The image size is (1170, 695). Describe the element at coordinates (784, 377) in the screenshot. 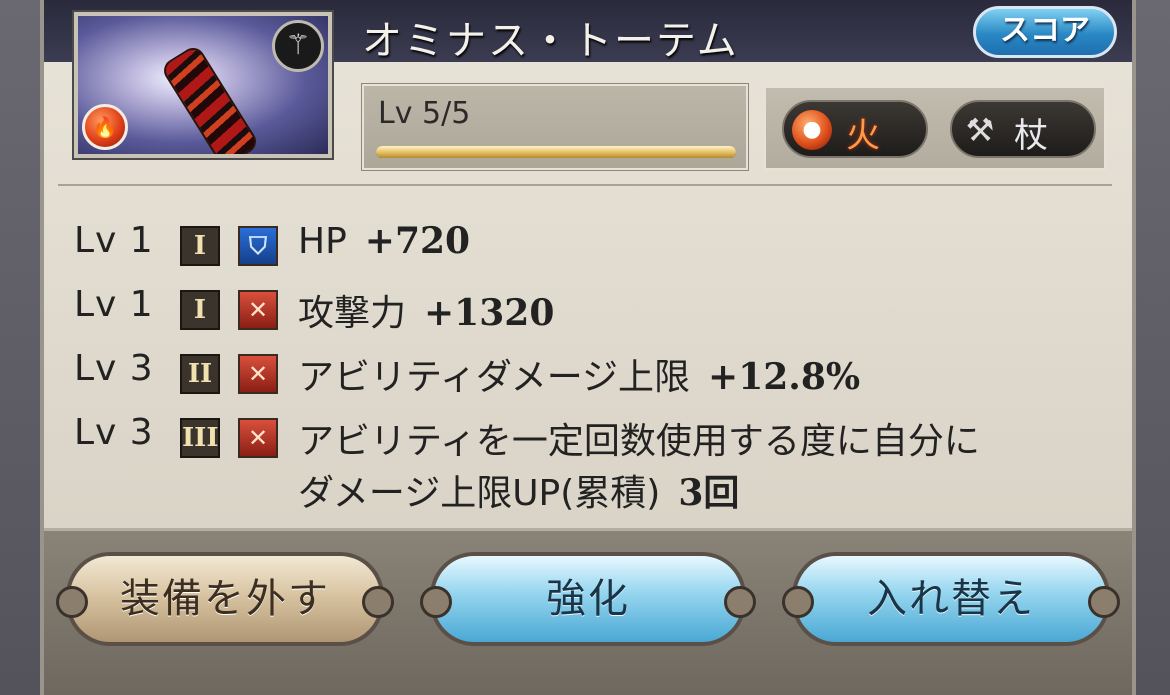

I see `skill-value: +12.8%` at that location.